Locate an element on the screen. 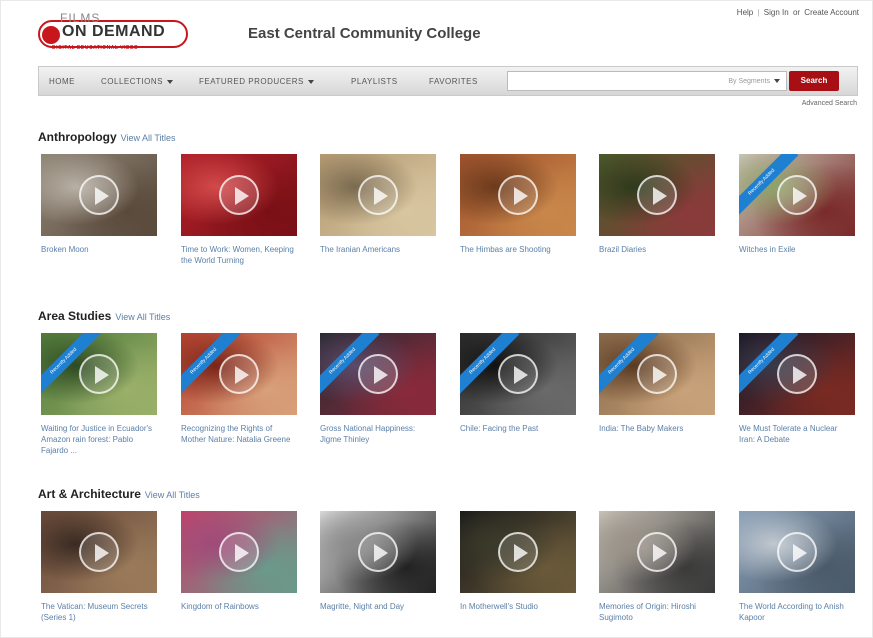 The height and width of the screenshot is (638, 873). sign-in-link: Sign In is located at coordinates (776, 12).